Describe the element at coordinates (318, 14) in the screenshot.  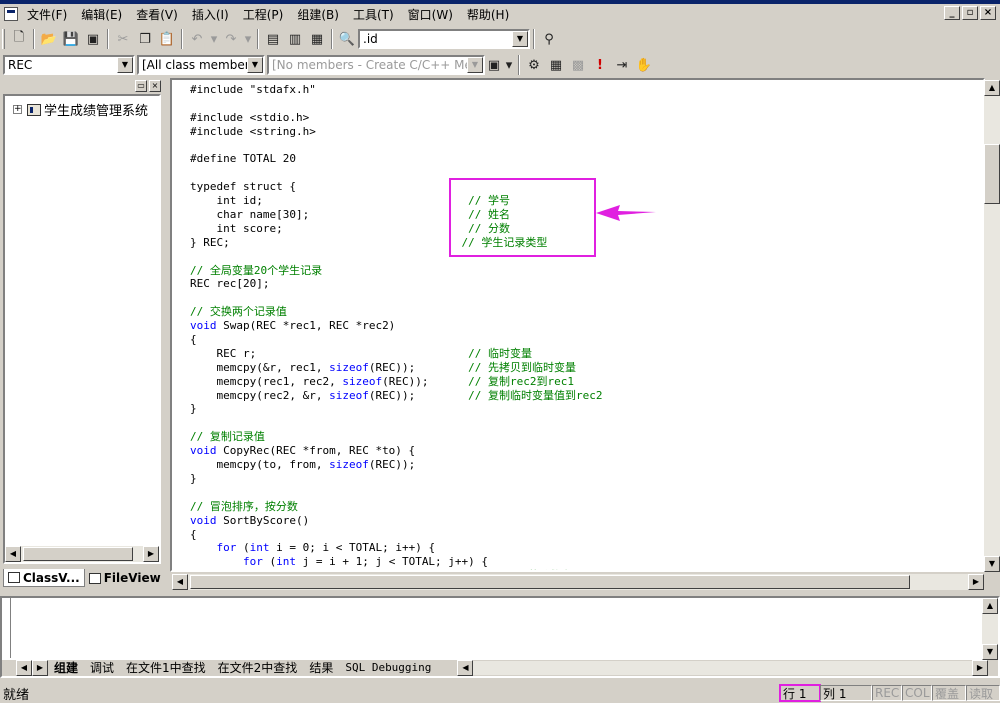
I see `menu-build: 组建(B)` at that location.